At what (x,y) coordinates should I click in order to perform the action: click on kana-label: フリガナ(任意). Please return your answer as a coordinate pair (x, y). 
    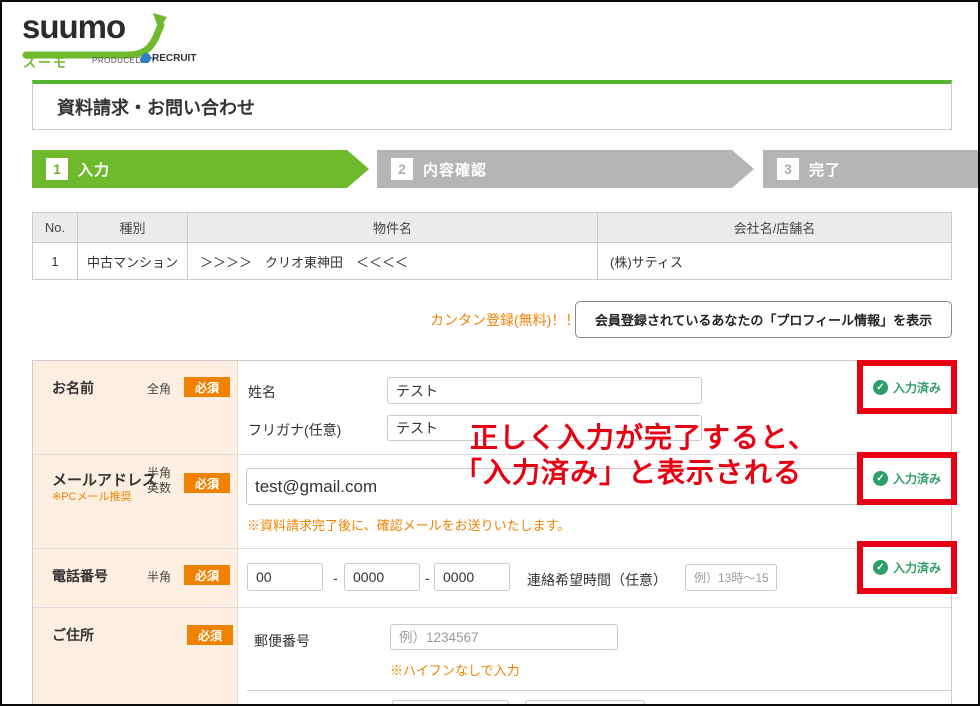
    Looking at the image, I should click on (295, 430).